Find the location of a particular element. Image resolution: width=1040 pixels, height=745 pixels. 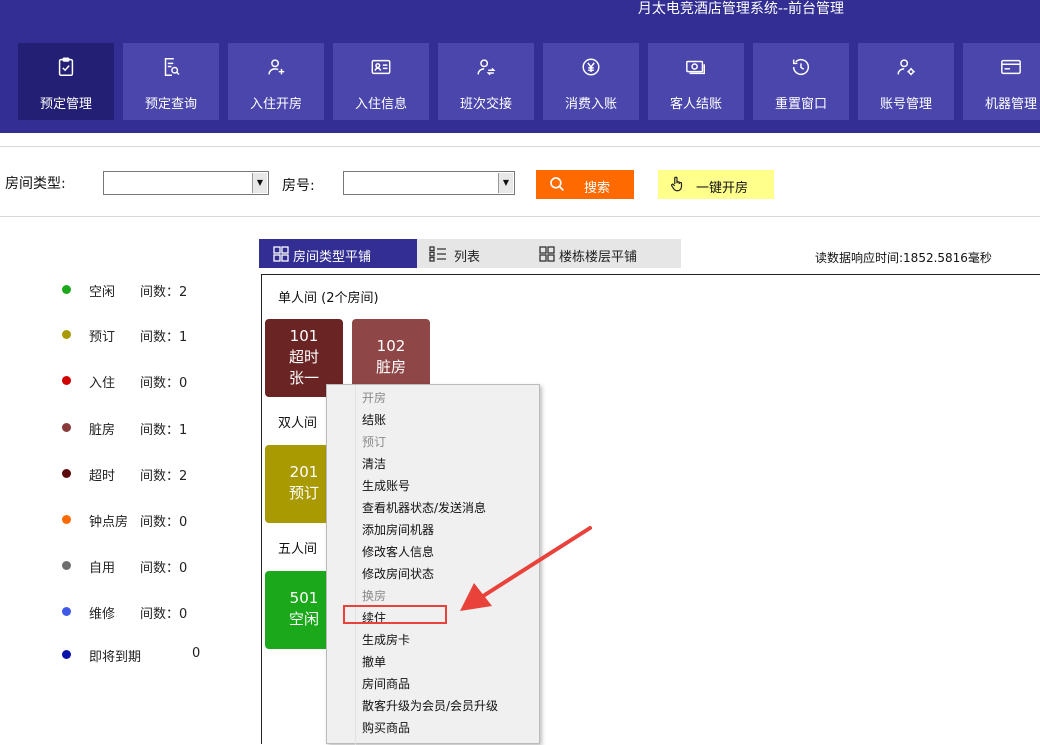

app-title: 月太电竞酒店管理系统--前台管理 is located at coordinates (740, 9).